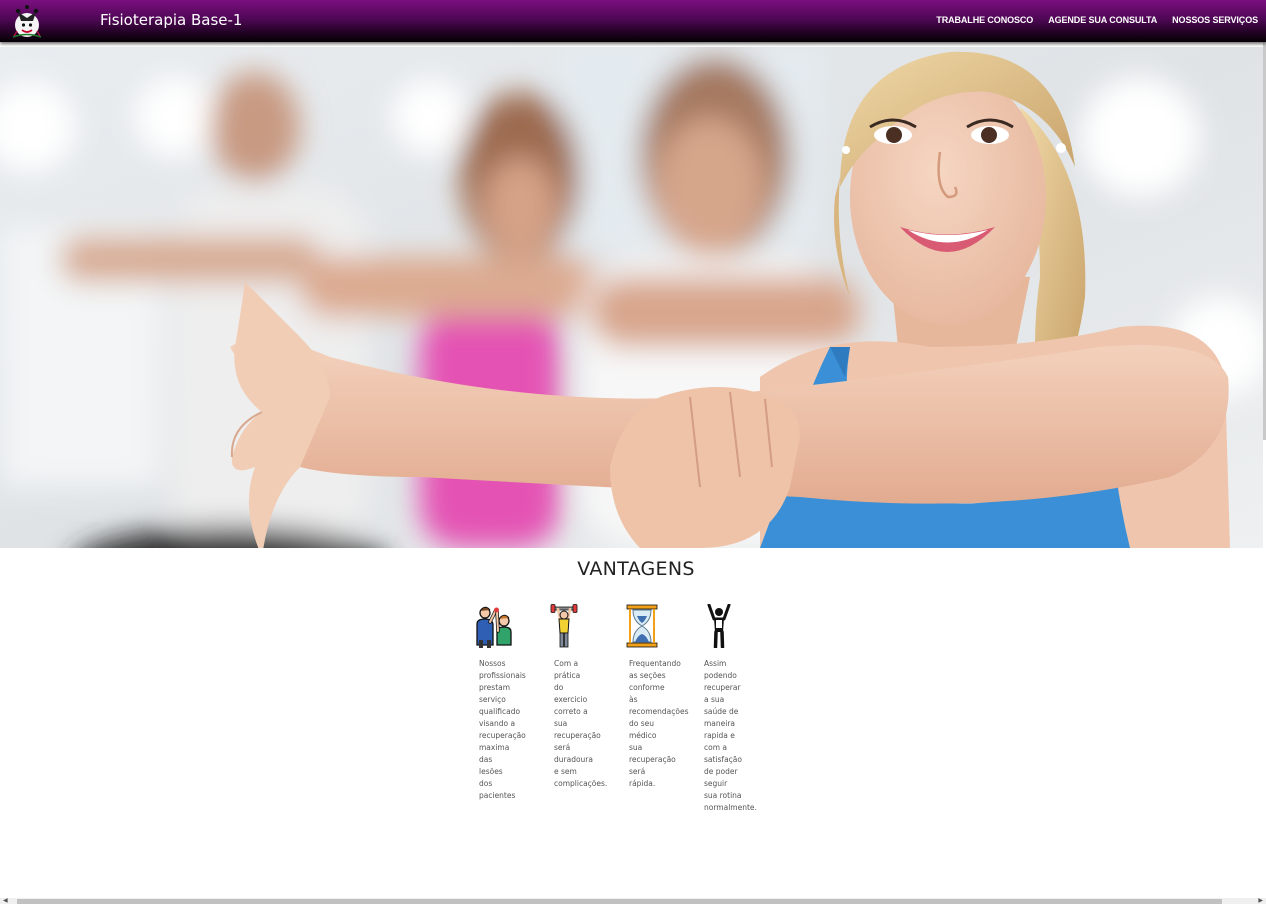 The height and width of the screenshot is (904, 1266). What do you see at coordinates (1102, 20) in the screenshot?
I see `nav-agende-sua-consulta: AGENDE SUA CONSULTA` at bounding box center [1102, 20].